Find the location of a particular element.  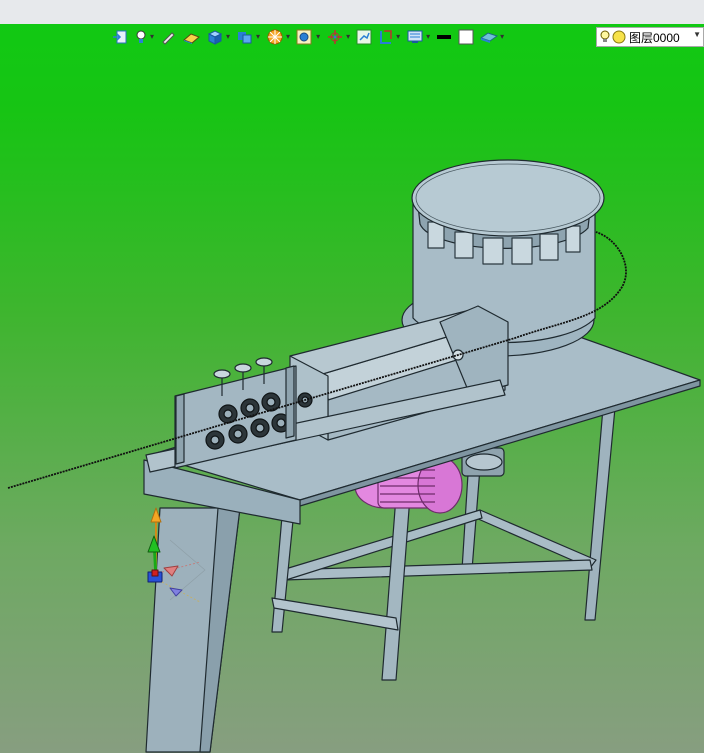

line-color-icon is located at coordinates (444, 37).